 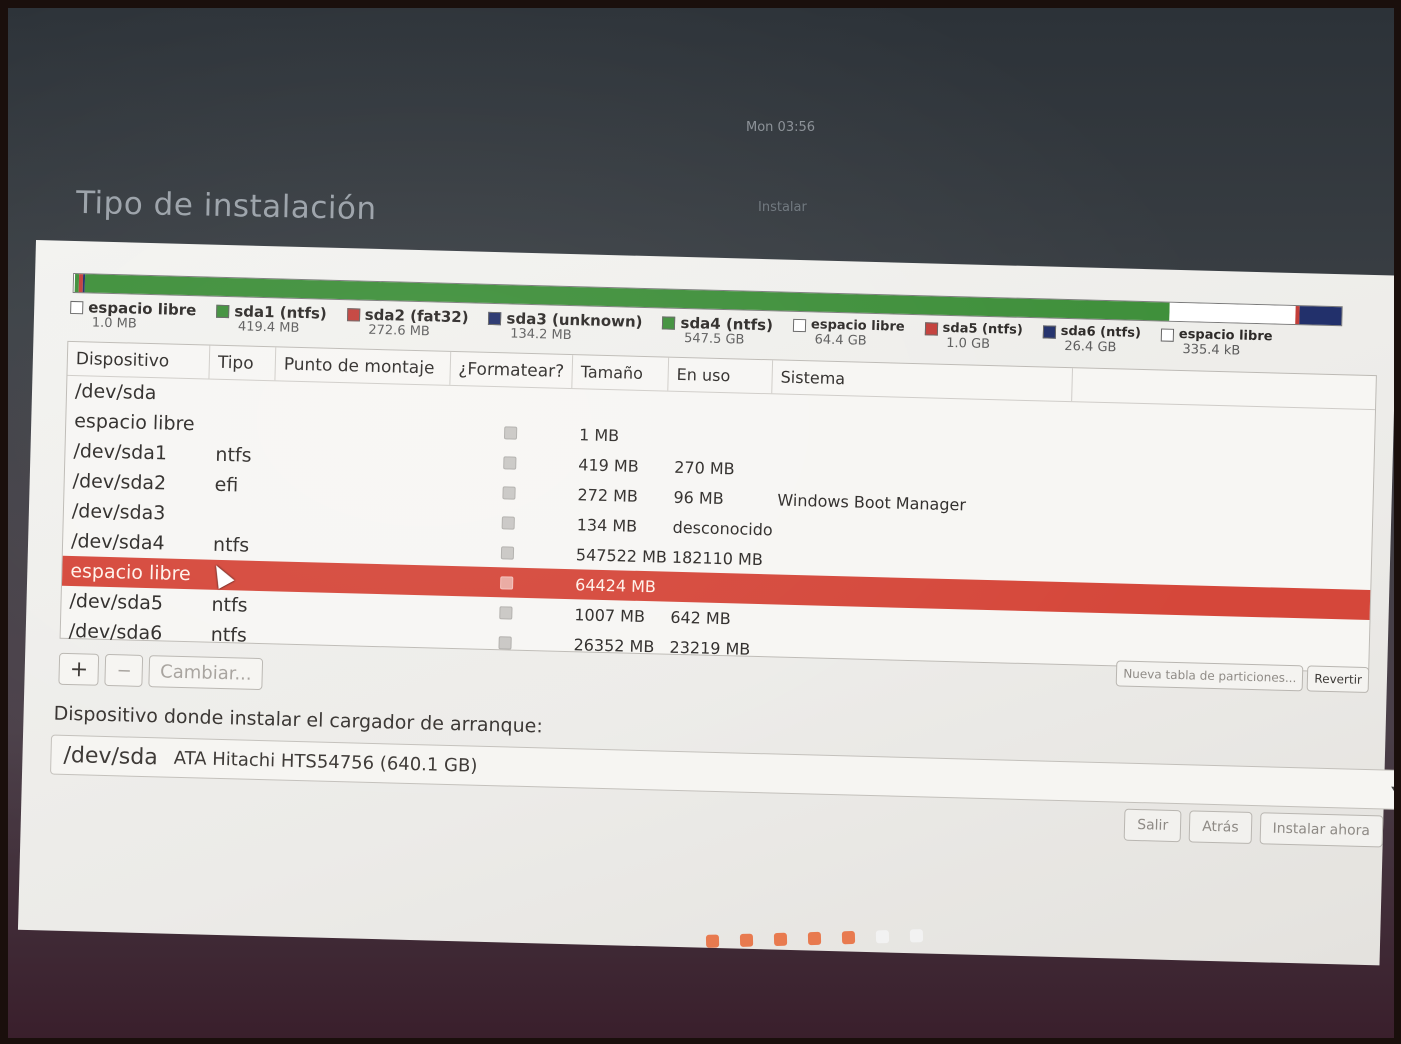 I want to click on cell-device: /dev/sda3, so click(x=118, y=512).